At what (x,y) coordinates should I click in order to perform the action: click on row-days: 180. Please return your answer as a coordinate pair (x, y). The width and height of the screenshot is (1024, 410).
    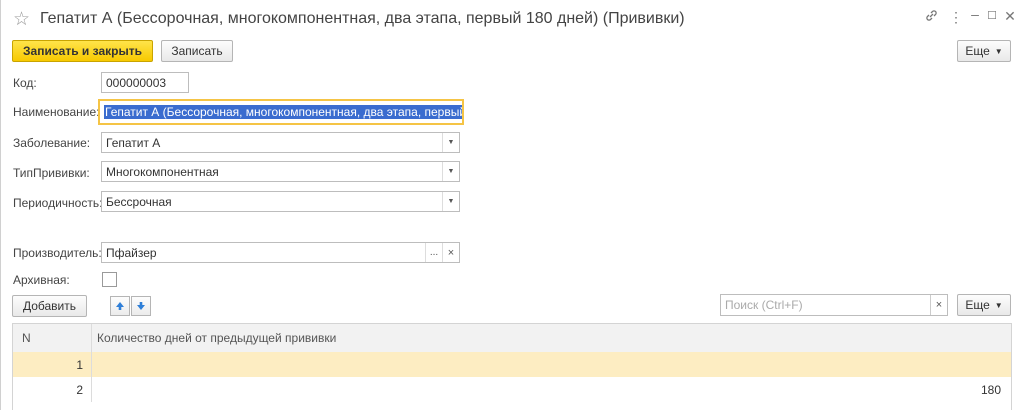
    Looking at the image, I should click on (990, 389).